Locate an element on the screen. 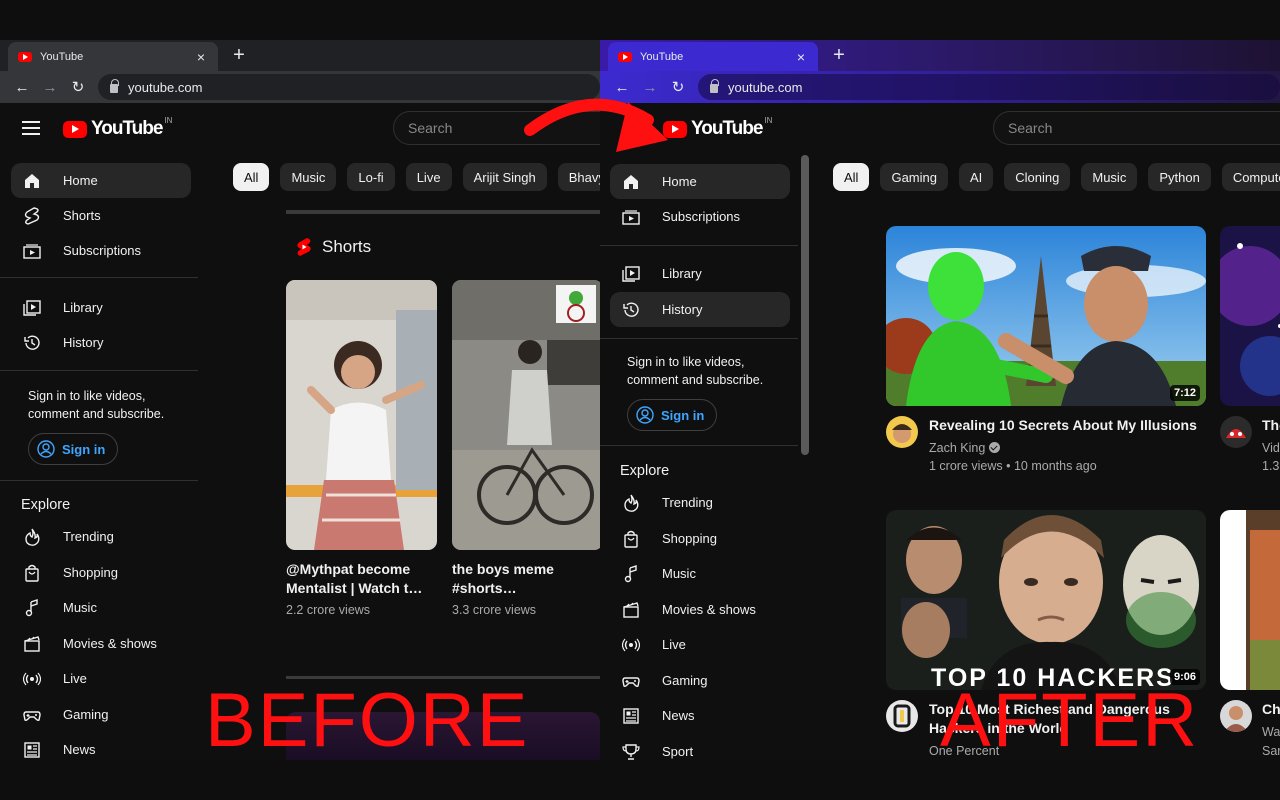 Image resolution: width=1280 pixels, height=800 pixels. chip-bar: All Gaming AI Cloning Music Python Computer is located at coordinates (1056, 177).